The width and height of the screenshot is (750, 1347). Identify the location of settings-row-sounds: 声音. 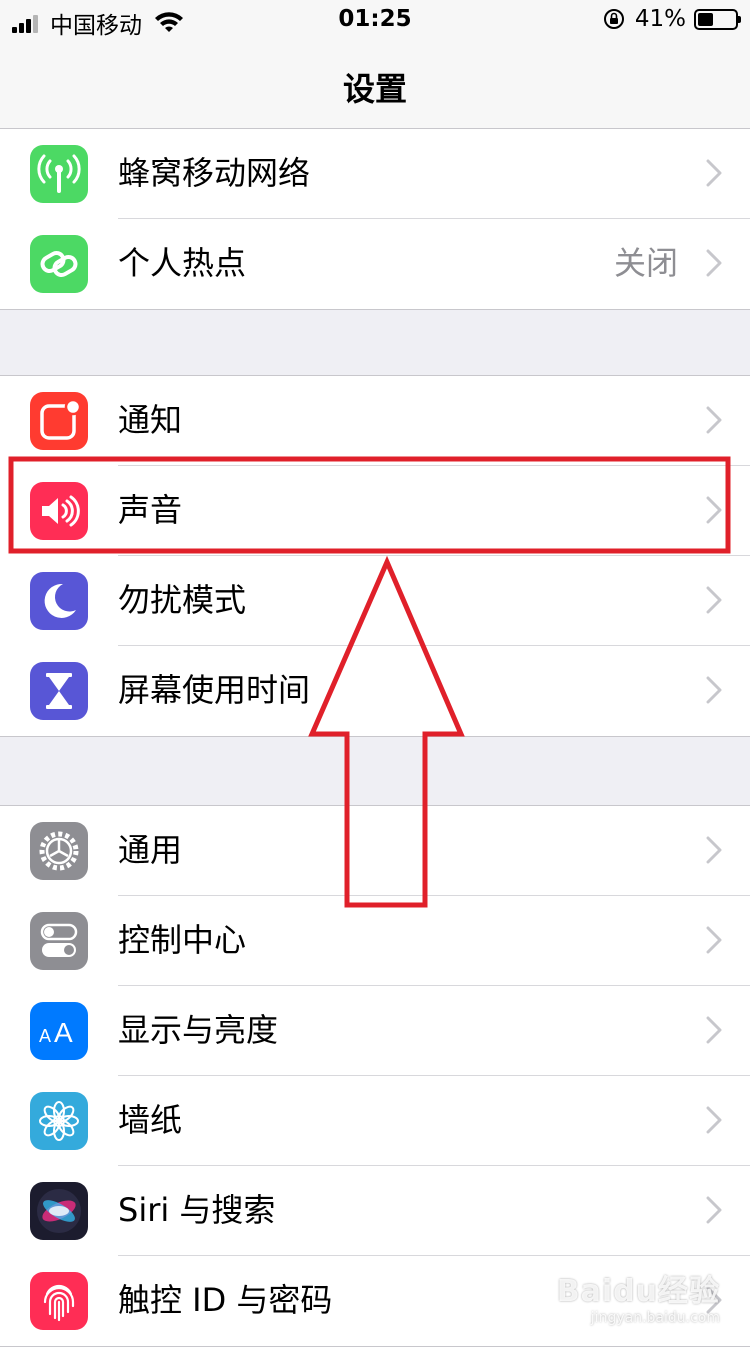
(375, 511).